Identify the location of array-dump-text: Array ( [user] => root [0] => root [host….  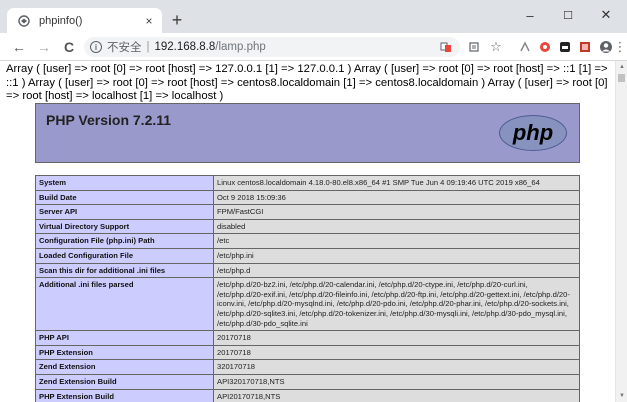
(307, 82).